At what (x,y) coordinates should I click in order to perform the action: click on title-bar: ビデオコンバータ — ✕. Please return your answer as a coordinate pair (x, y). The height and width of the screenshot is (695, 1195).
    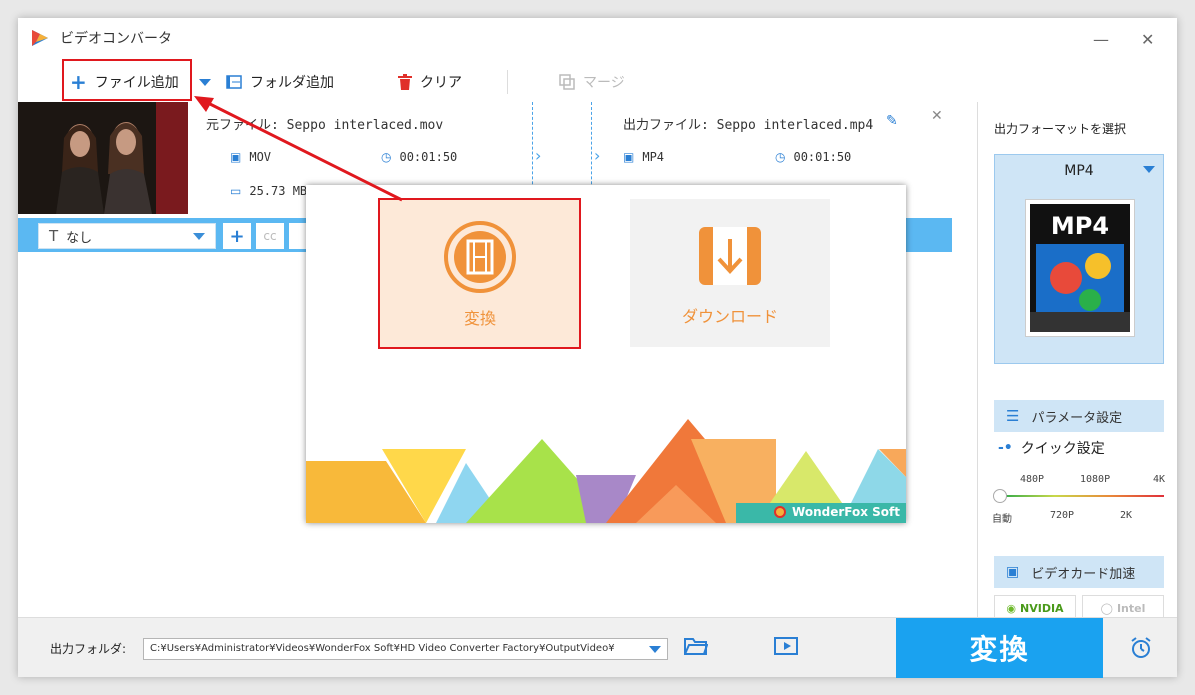
    Looking at the image, I should click on (597, 38).